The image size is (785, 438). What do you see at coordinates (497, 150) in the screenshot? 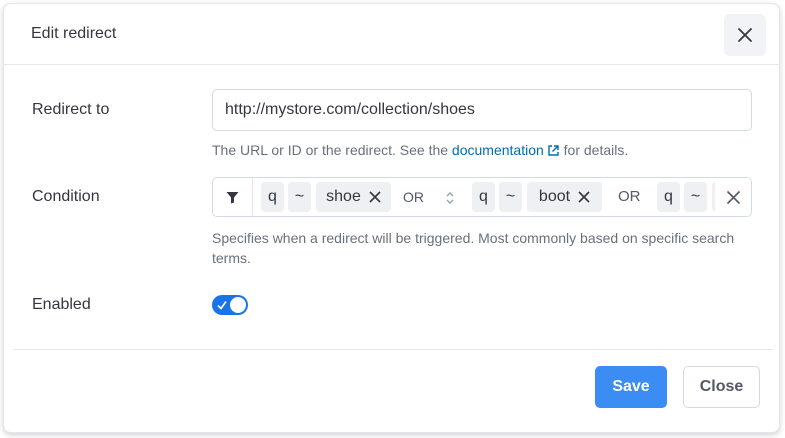
I see `documentation-link-label: documentation` at bounding box center [497, 150].